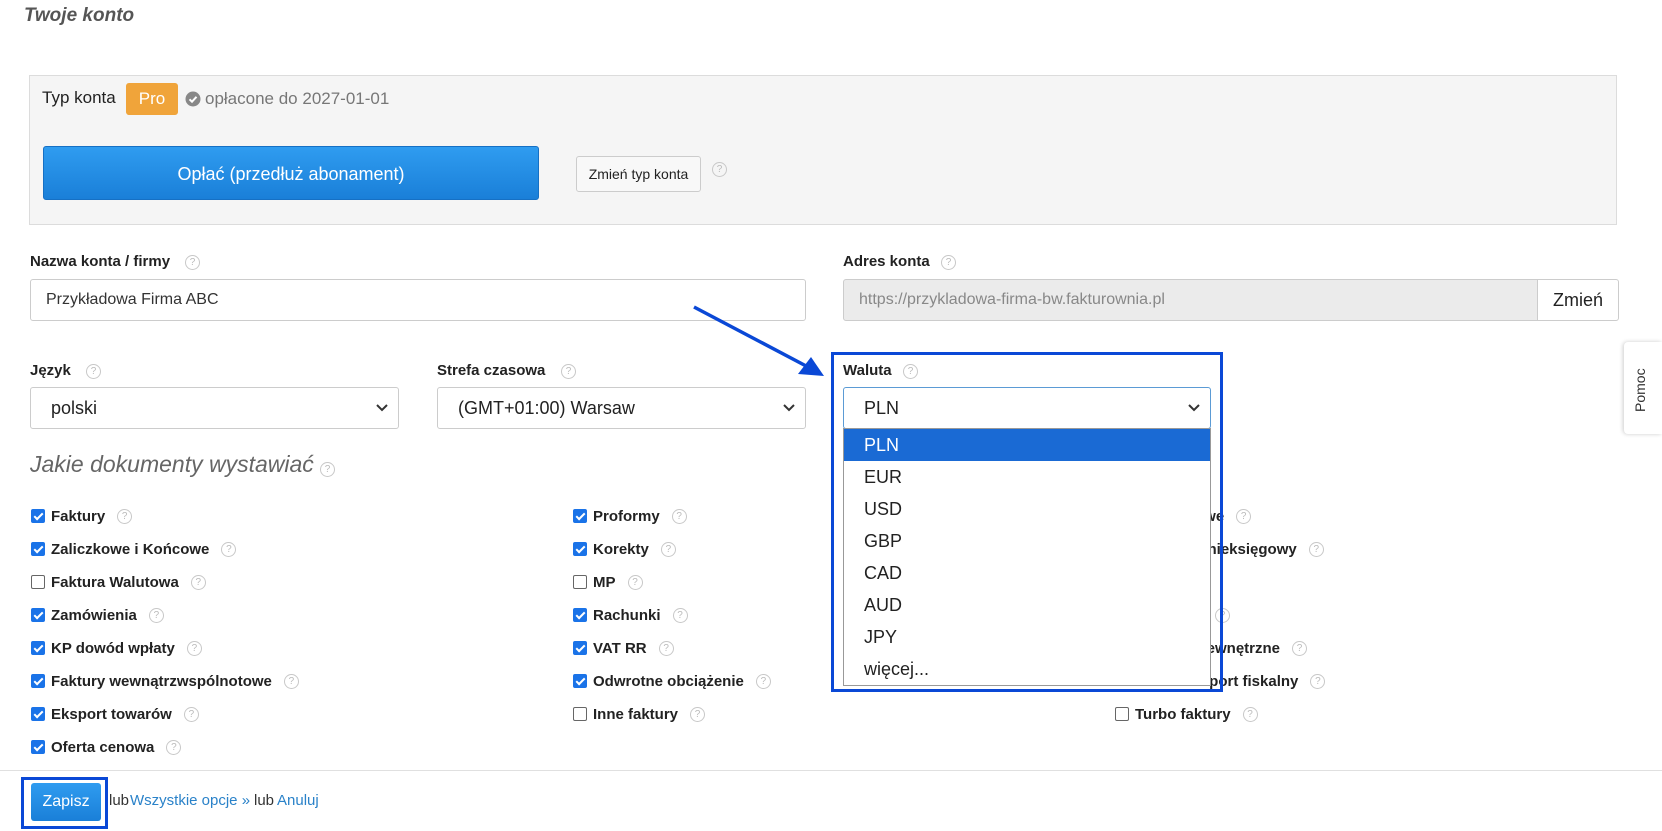 This screenshot has width=1662, height=831. What do you see at coordinates (161, 681) in the screenshot?
I see `checkbox-label: Faktury wewnątrzwspólnotowe` at bounding box center [161, 681].